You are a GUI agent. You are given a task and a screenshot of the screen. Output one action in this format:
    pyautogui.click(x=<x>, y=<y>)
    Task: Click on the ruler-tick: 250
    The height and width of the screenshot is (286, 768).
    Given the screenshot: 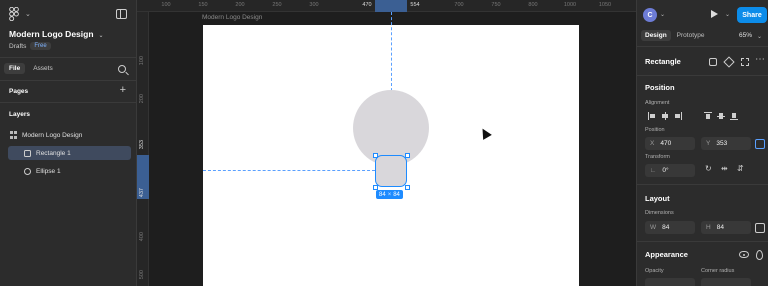 What is the action you would take?
    pyautogui.click(x=277, y=5)
    